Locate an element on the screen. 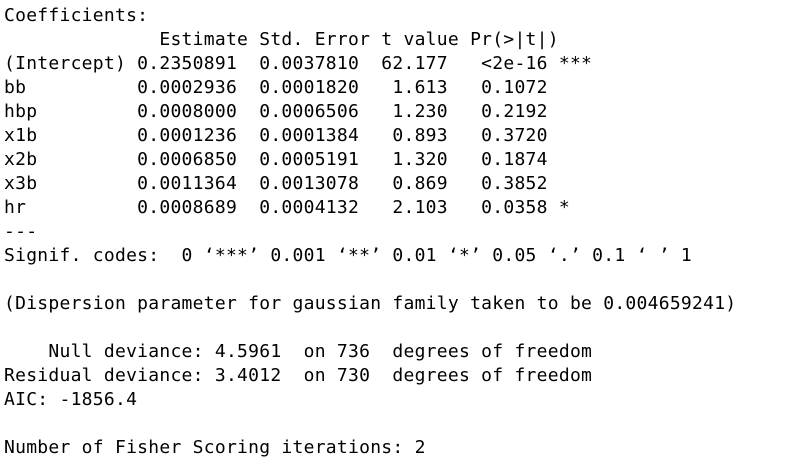 The height and width of the screenshot is (462, 800). coef-row-hbp: hbp 0.0008000 0.0006506 1.230 0.2192 is located at coordinates (298, 111).